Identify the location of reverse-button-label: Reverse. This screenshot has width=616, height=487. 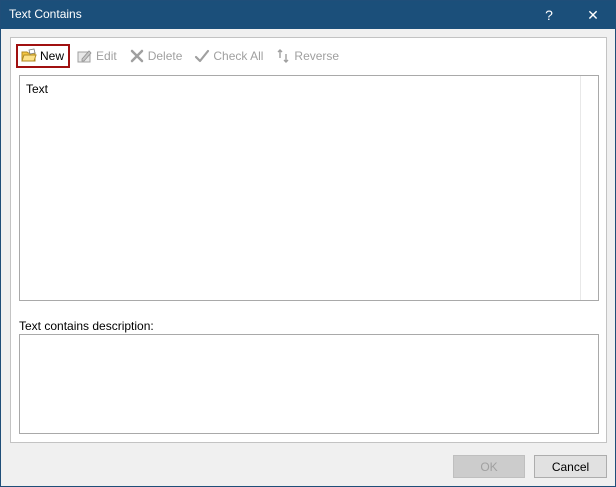
(317, 56).